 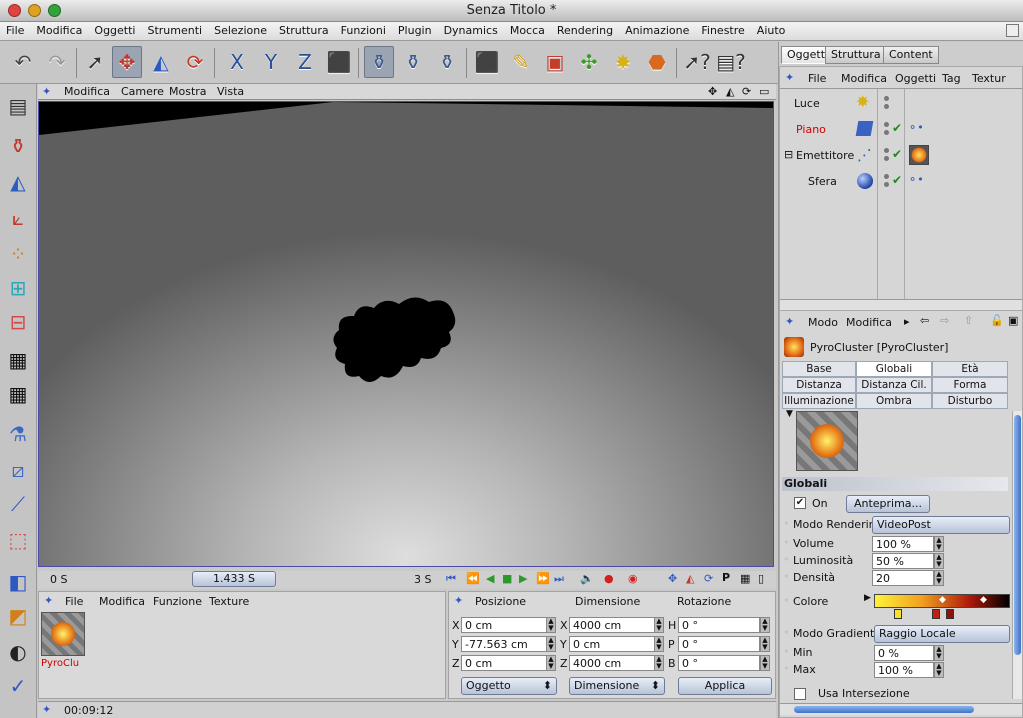 What do you see at coordinates (765, 644) in the screenshot?
I see `rot-p-spinner: ▲ ▼` at bounding box center [765, 644].